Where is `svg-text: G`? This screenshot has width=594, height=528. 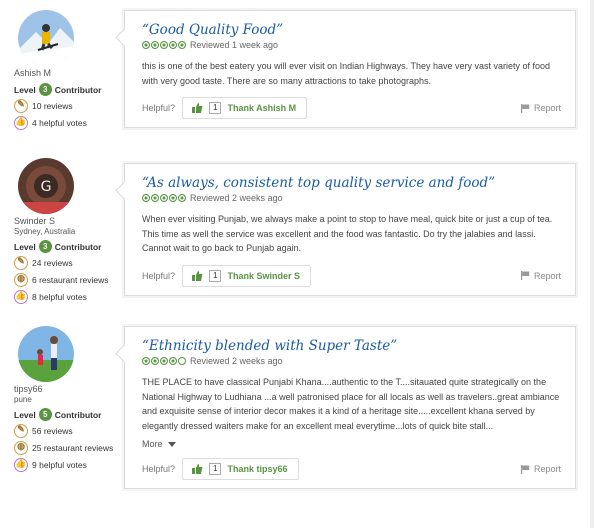 svg-text: G is located at coordinates (46, 187).